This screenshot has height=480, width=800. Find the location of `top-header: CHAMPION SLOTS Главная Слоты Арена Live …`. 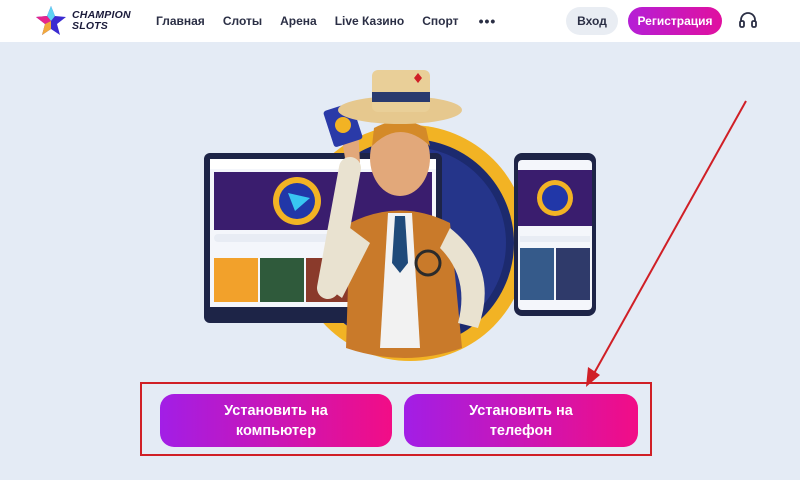

top-header: CHAMPION SLOTS Главная Слоты Арена Live … is located at coordinates (400, 21).